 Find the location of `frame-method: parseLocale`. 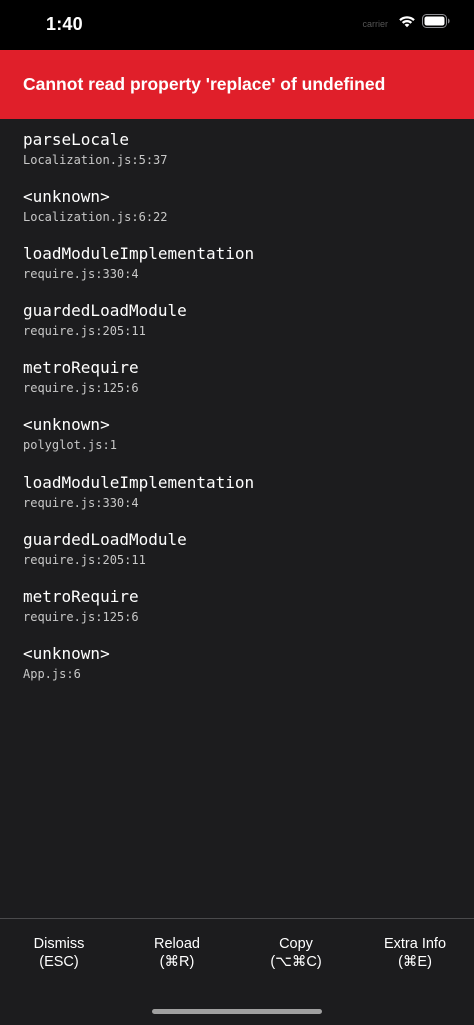

frame-method: parseLocale is located at coordinates (76, 139).